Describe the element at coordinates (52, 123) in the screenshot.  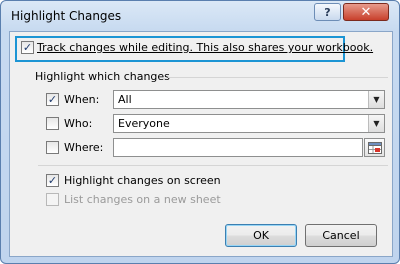
I see `who-checkbox` at that location.